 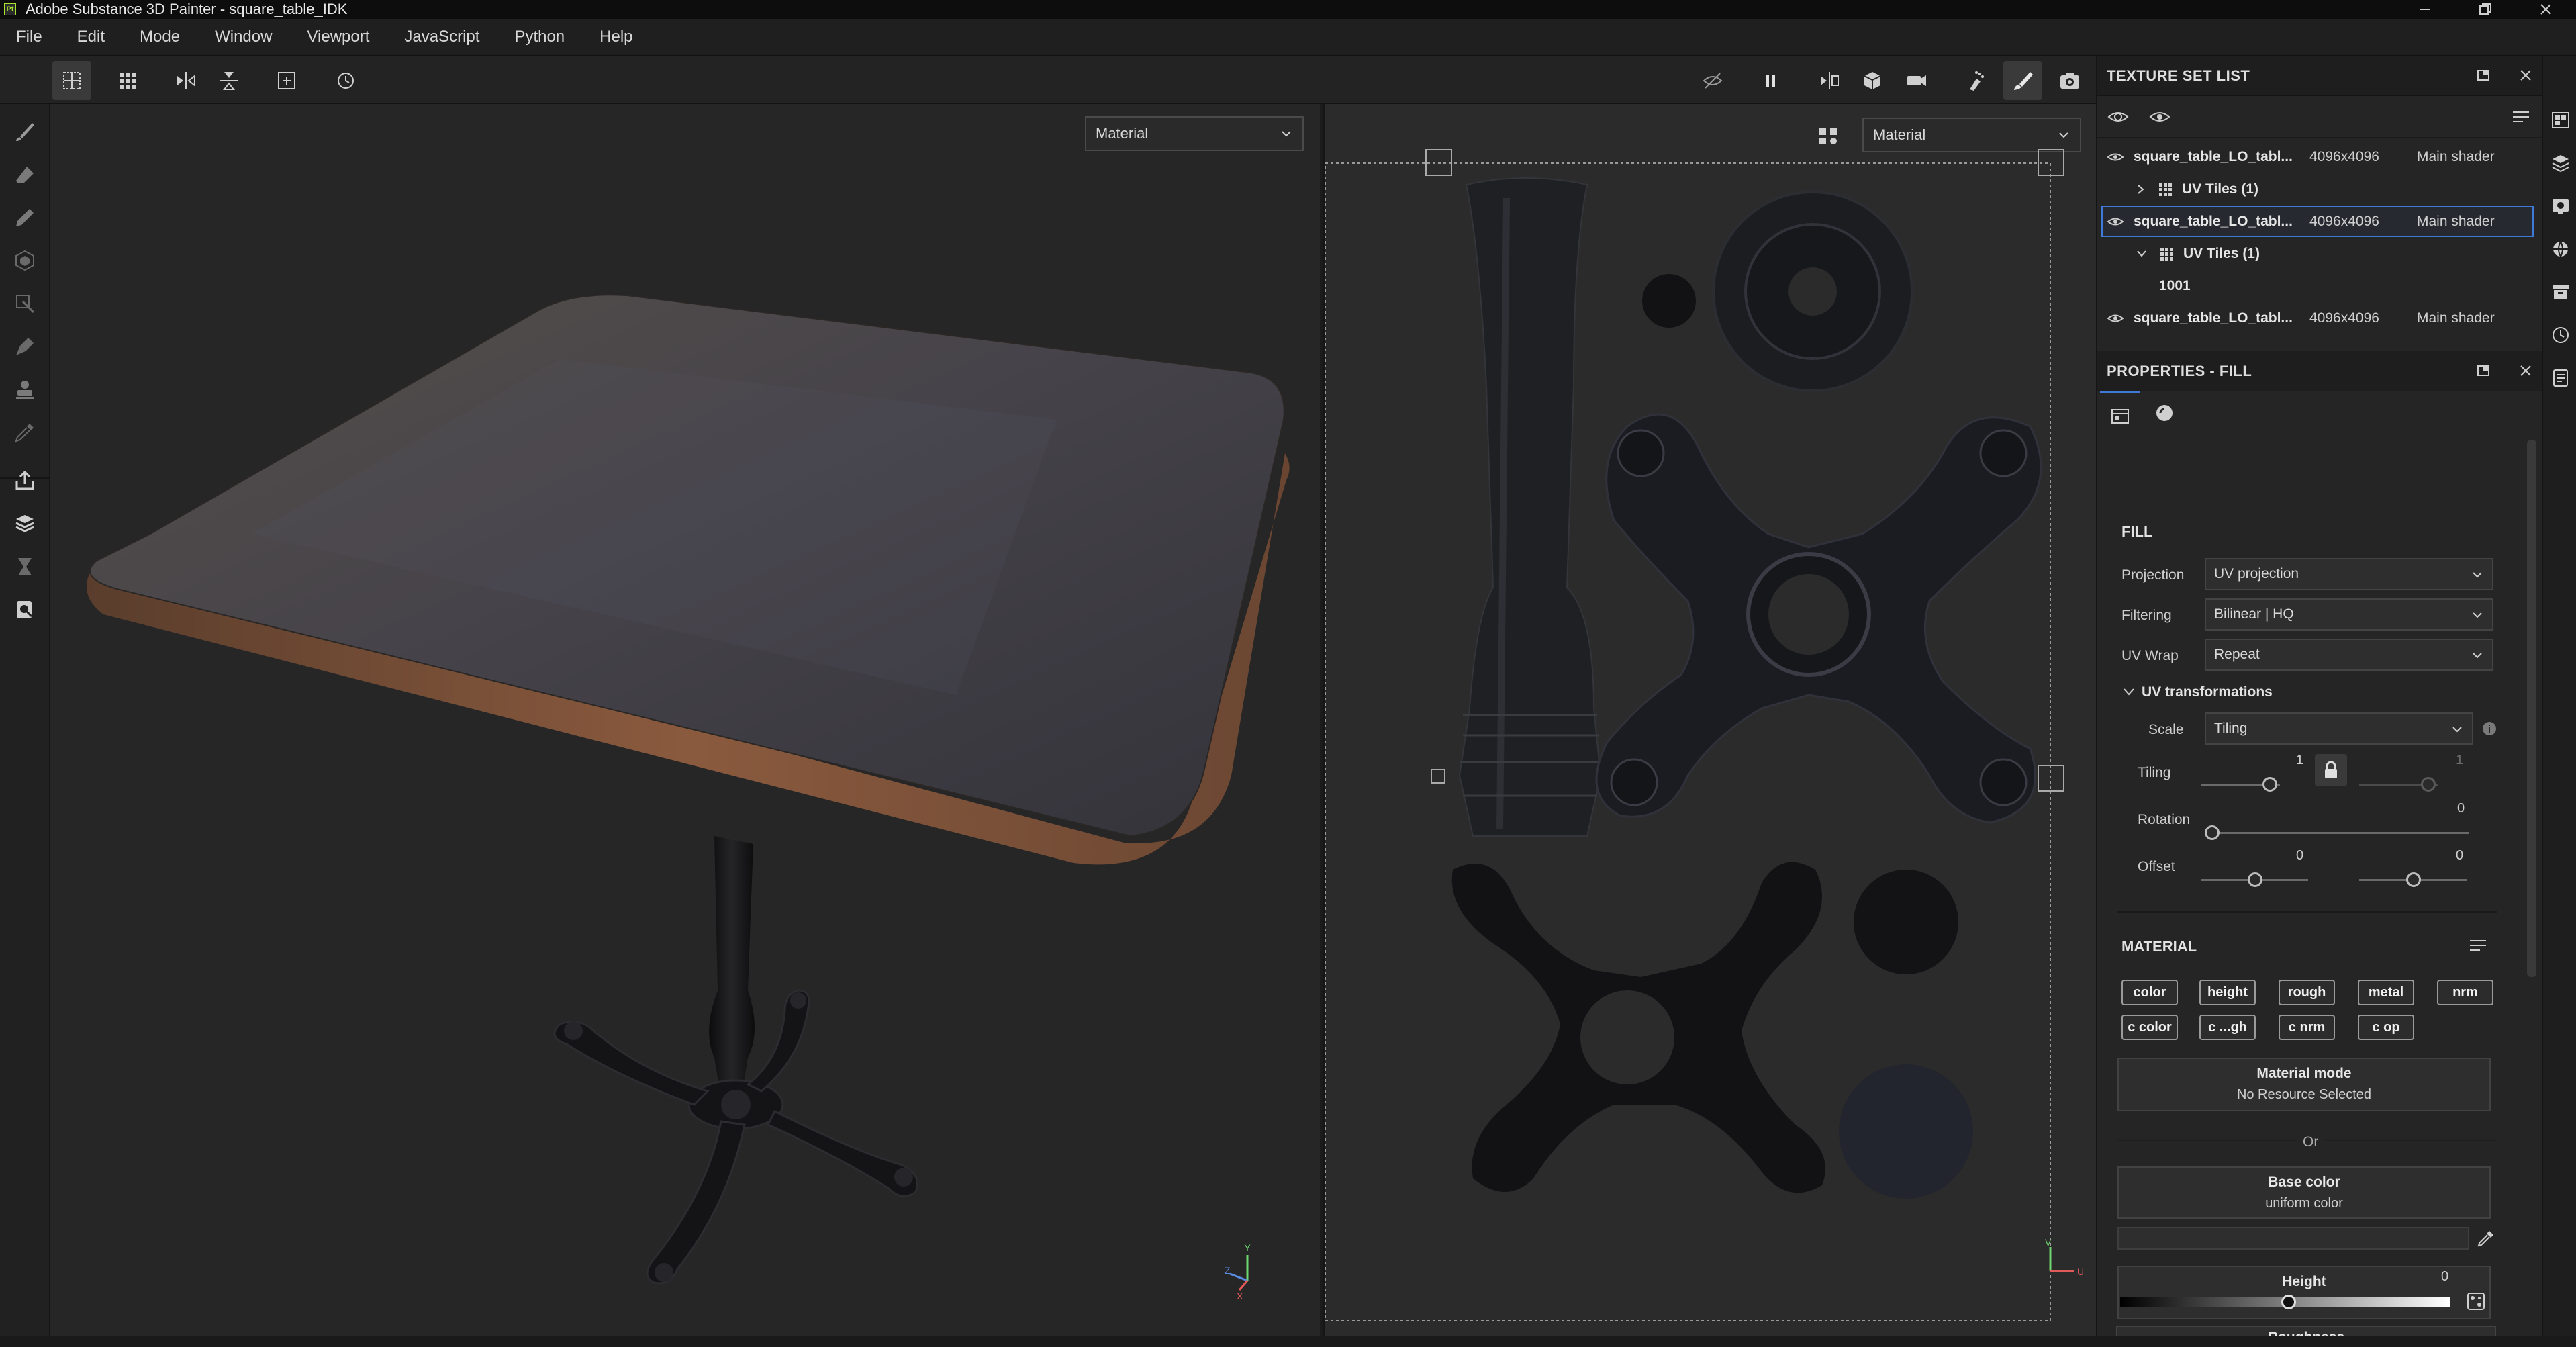 I want to click on history-button, so click(x=345, y=80).